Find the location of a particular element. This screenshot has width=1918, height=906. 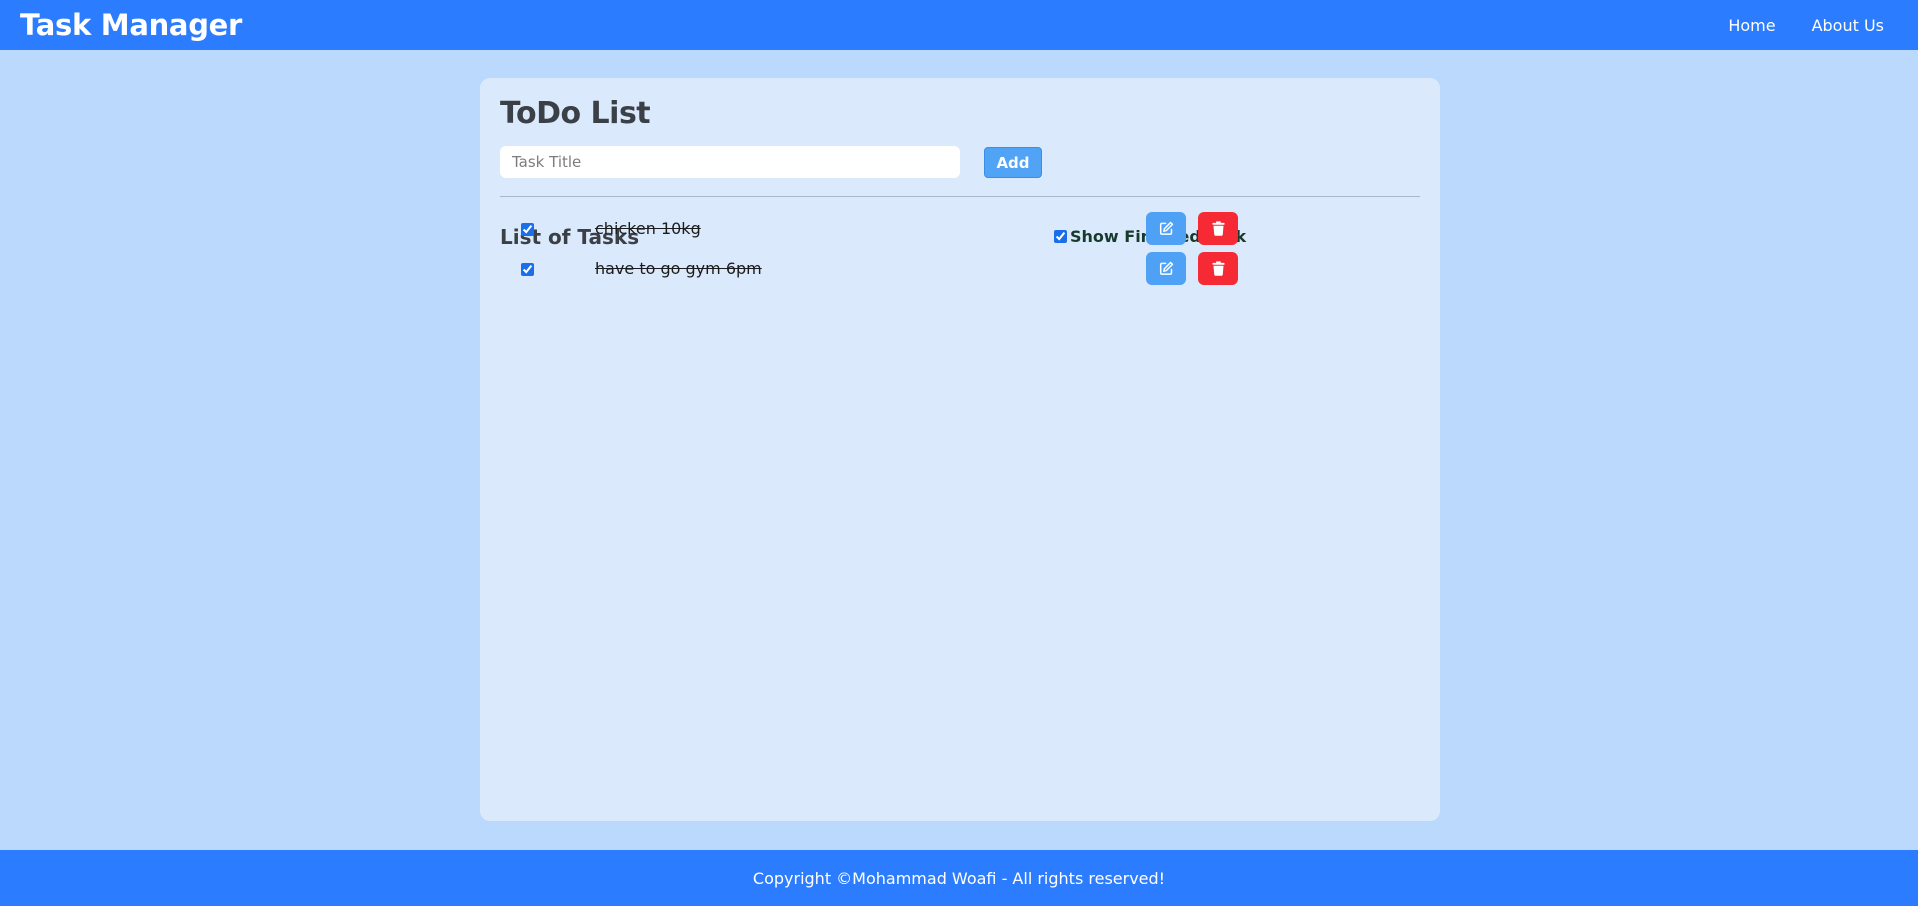

task-title: chicken 10kg is located at coordinates (648, 228).